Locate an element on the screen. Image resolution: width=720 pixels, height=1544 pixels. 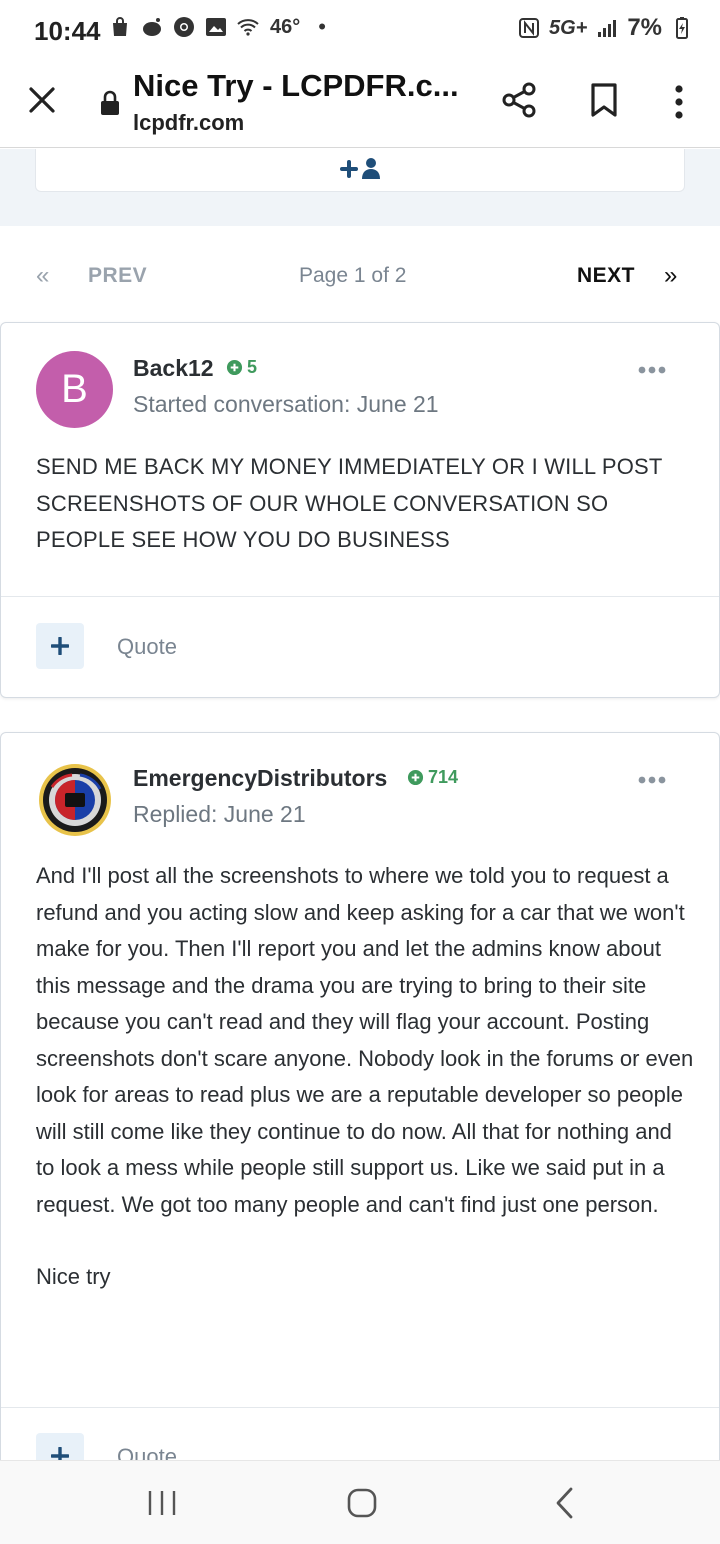
prev-page-button: PREV is located at coordinates (117, 276).